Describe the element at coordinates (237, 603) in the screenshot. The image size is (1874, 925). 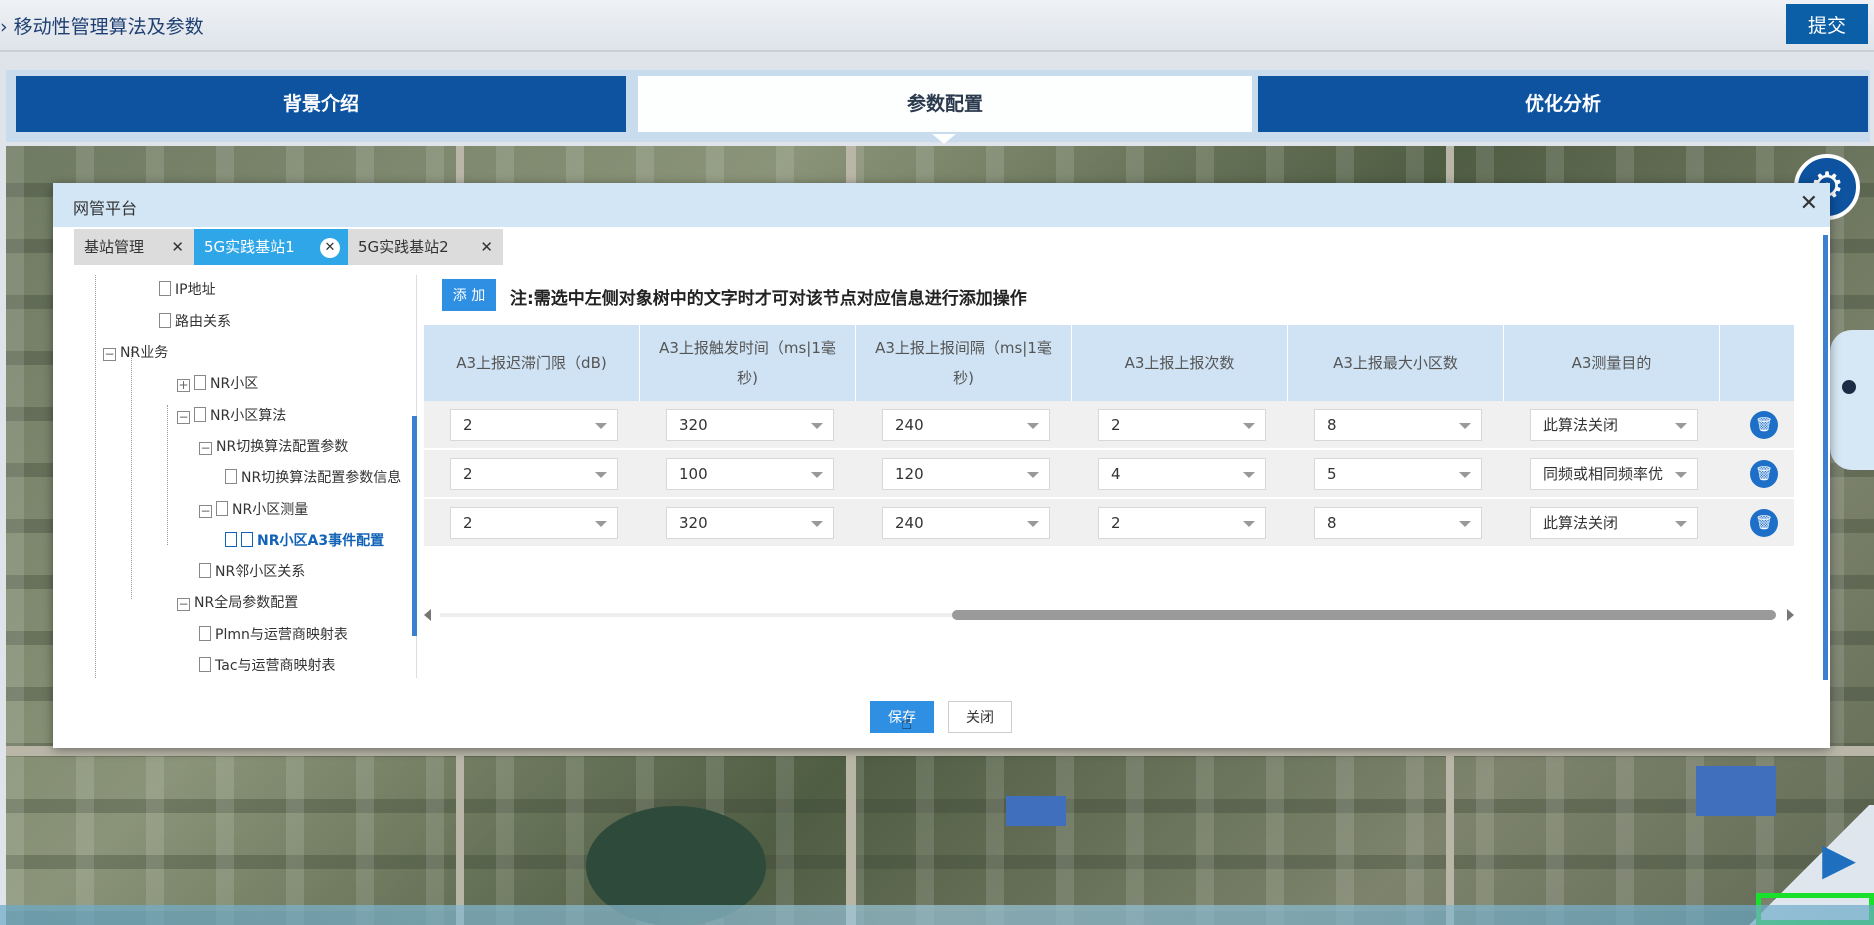
I see `tree-node-nr-global-params: − NR全局参数配置` at that location.